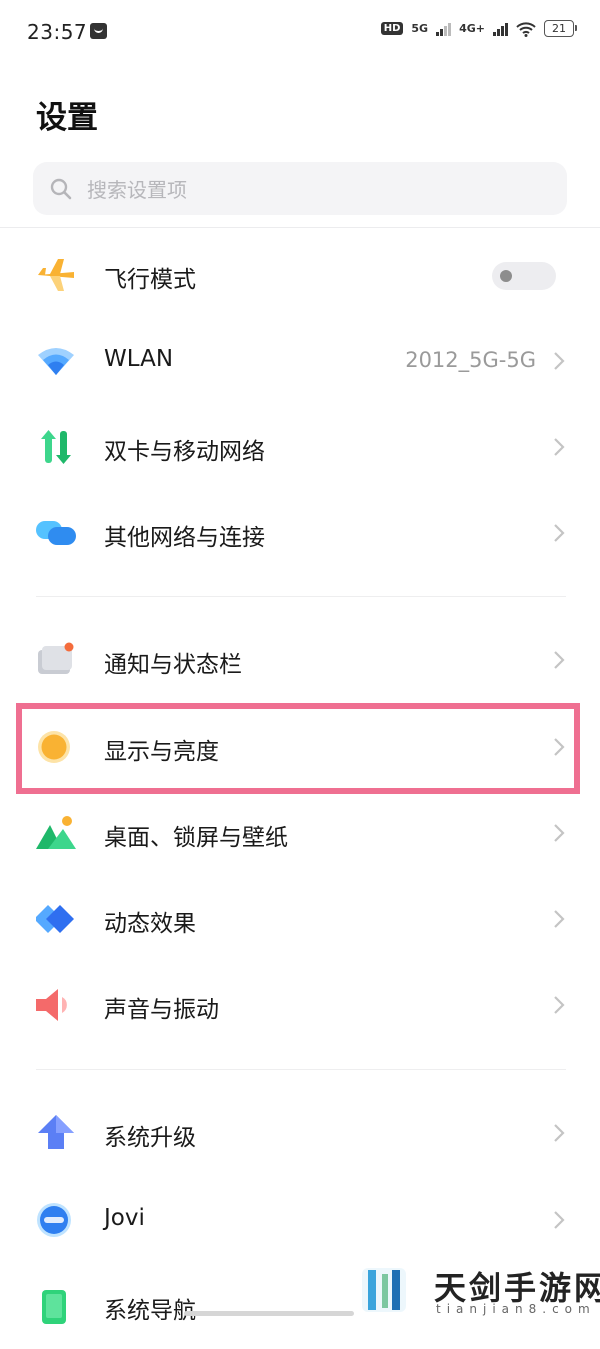 Image resolution: width=600 pixels, height=1349 pixels. Describe the element at coordinates (269, 1313) in the screenshot. I see `home-indicator` at that location.